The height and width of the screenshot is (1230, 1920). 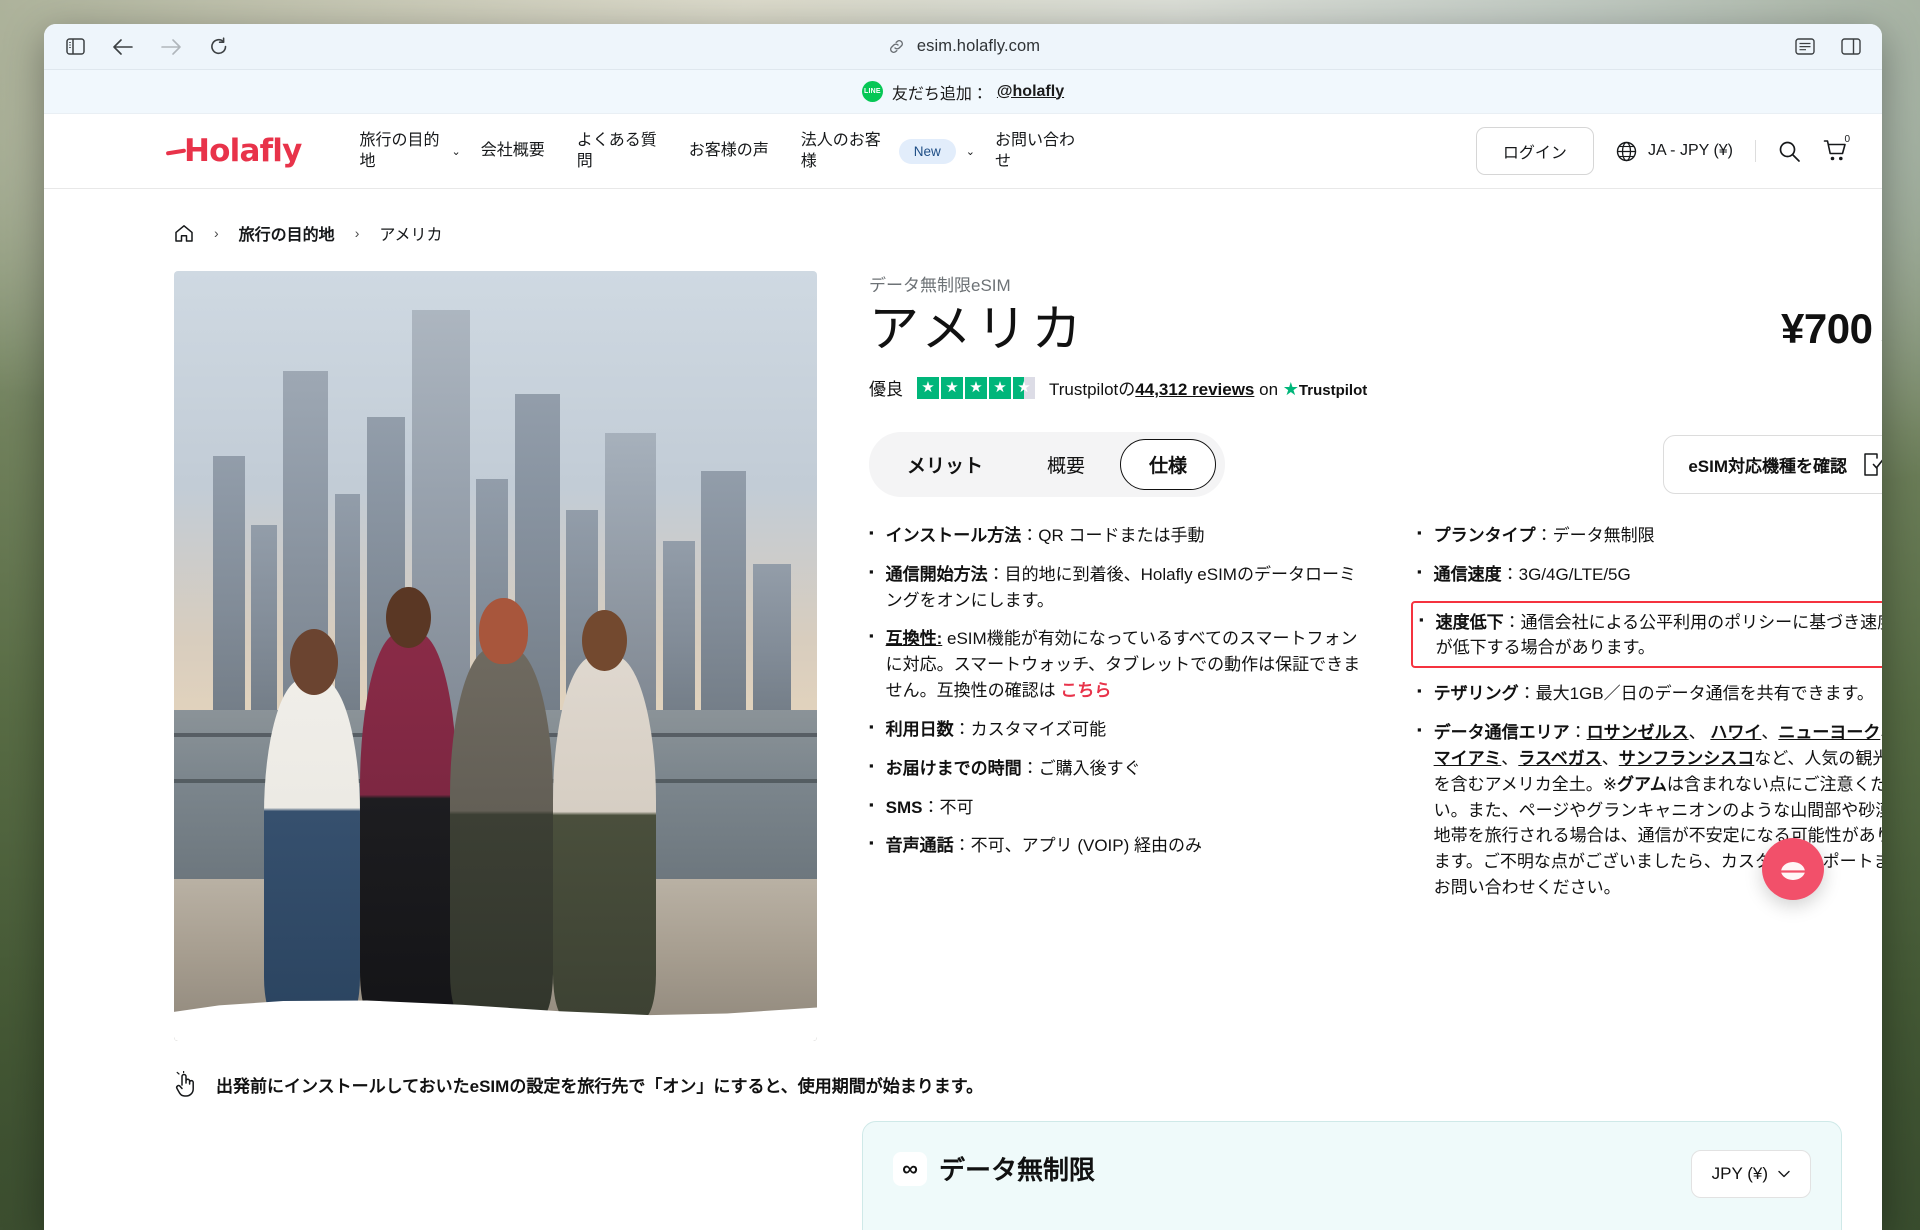 What do you see at coordinates (513, 150) in the screenshot?
I see `nav-item-about: 会社概要` at bounding box center [513, 150].